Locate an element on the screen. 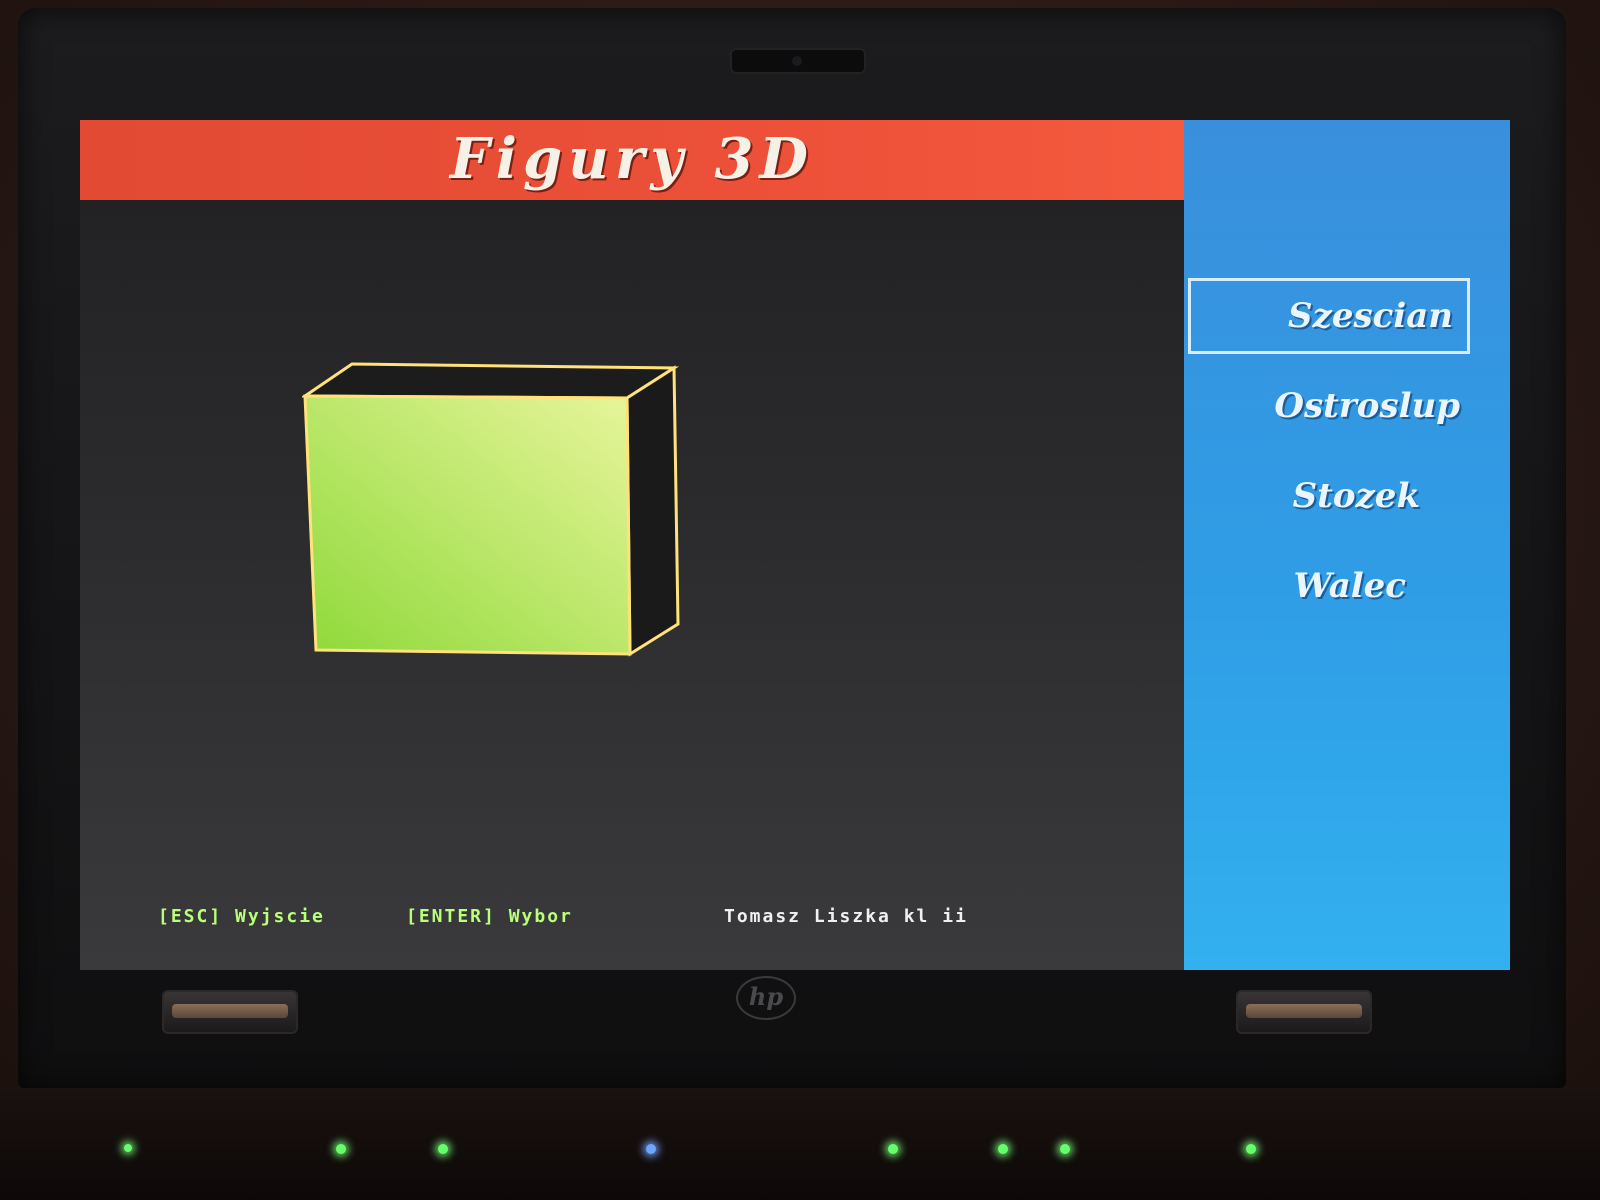 Image resolution: width=1600 pixels, height=1200 pixels. enter-hint: [ENTER] Wybor is located at coordinates (489, 916).